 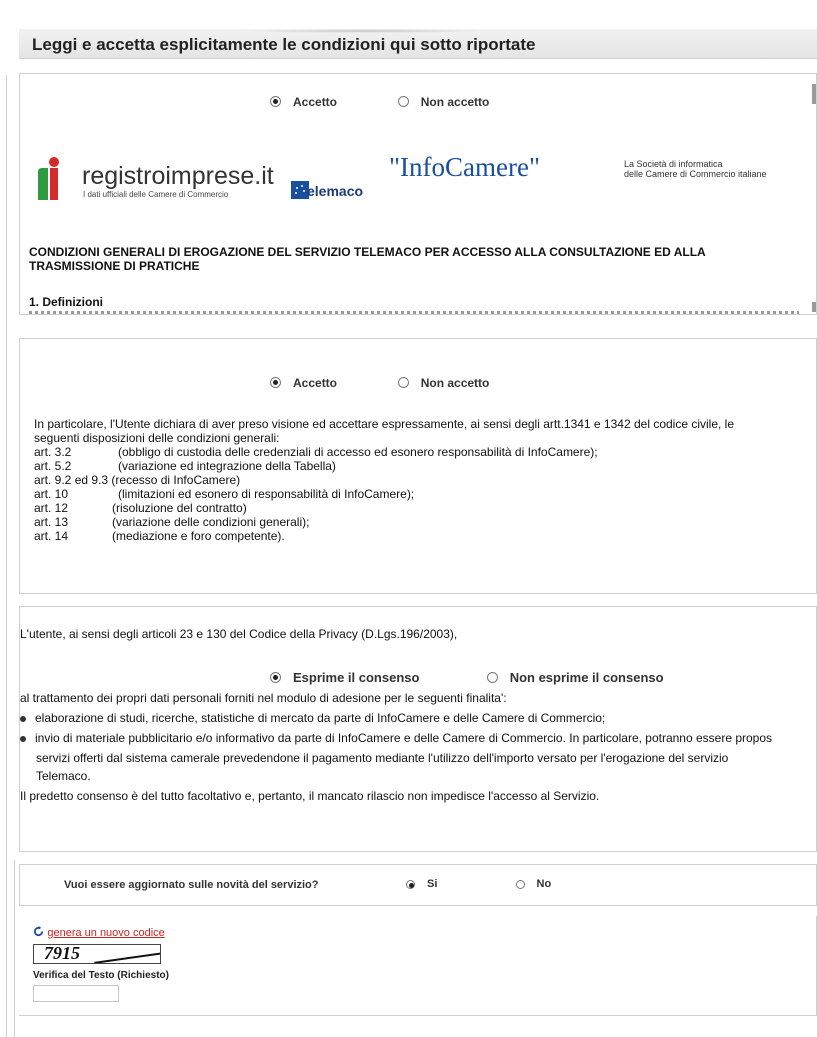 I want to click on article-code: art. 3.2, so click(x=53, y=452).